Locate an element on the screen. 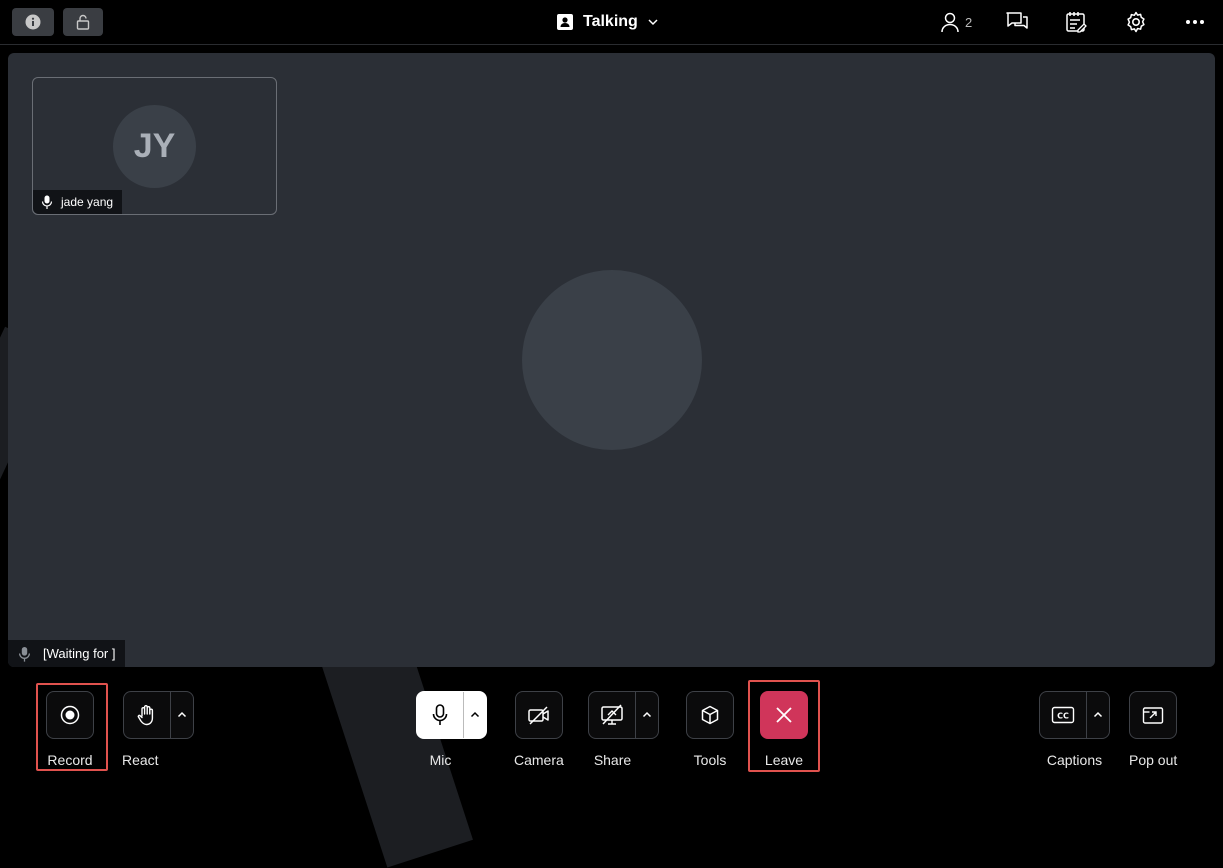  camera-label: Camera is located at coordinates (539, 760).